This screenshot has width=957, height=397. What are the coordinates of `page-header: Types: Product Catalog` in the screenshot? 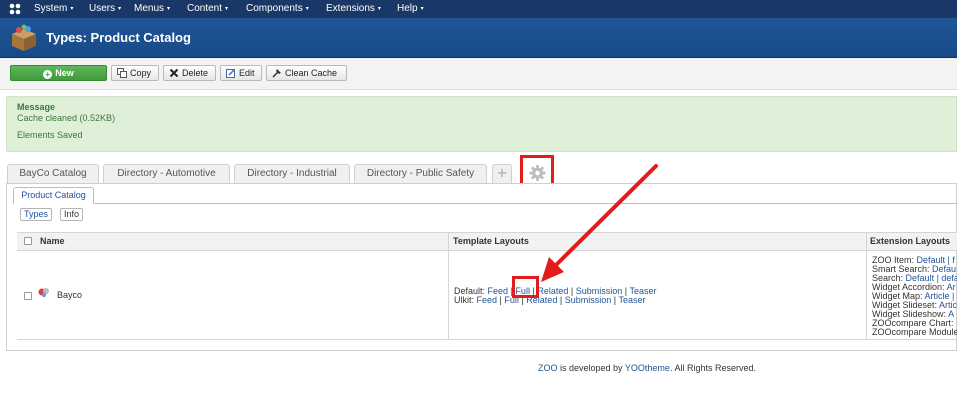 It's located at (478, 38).